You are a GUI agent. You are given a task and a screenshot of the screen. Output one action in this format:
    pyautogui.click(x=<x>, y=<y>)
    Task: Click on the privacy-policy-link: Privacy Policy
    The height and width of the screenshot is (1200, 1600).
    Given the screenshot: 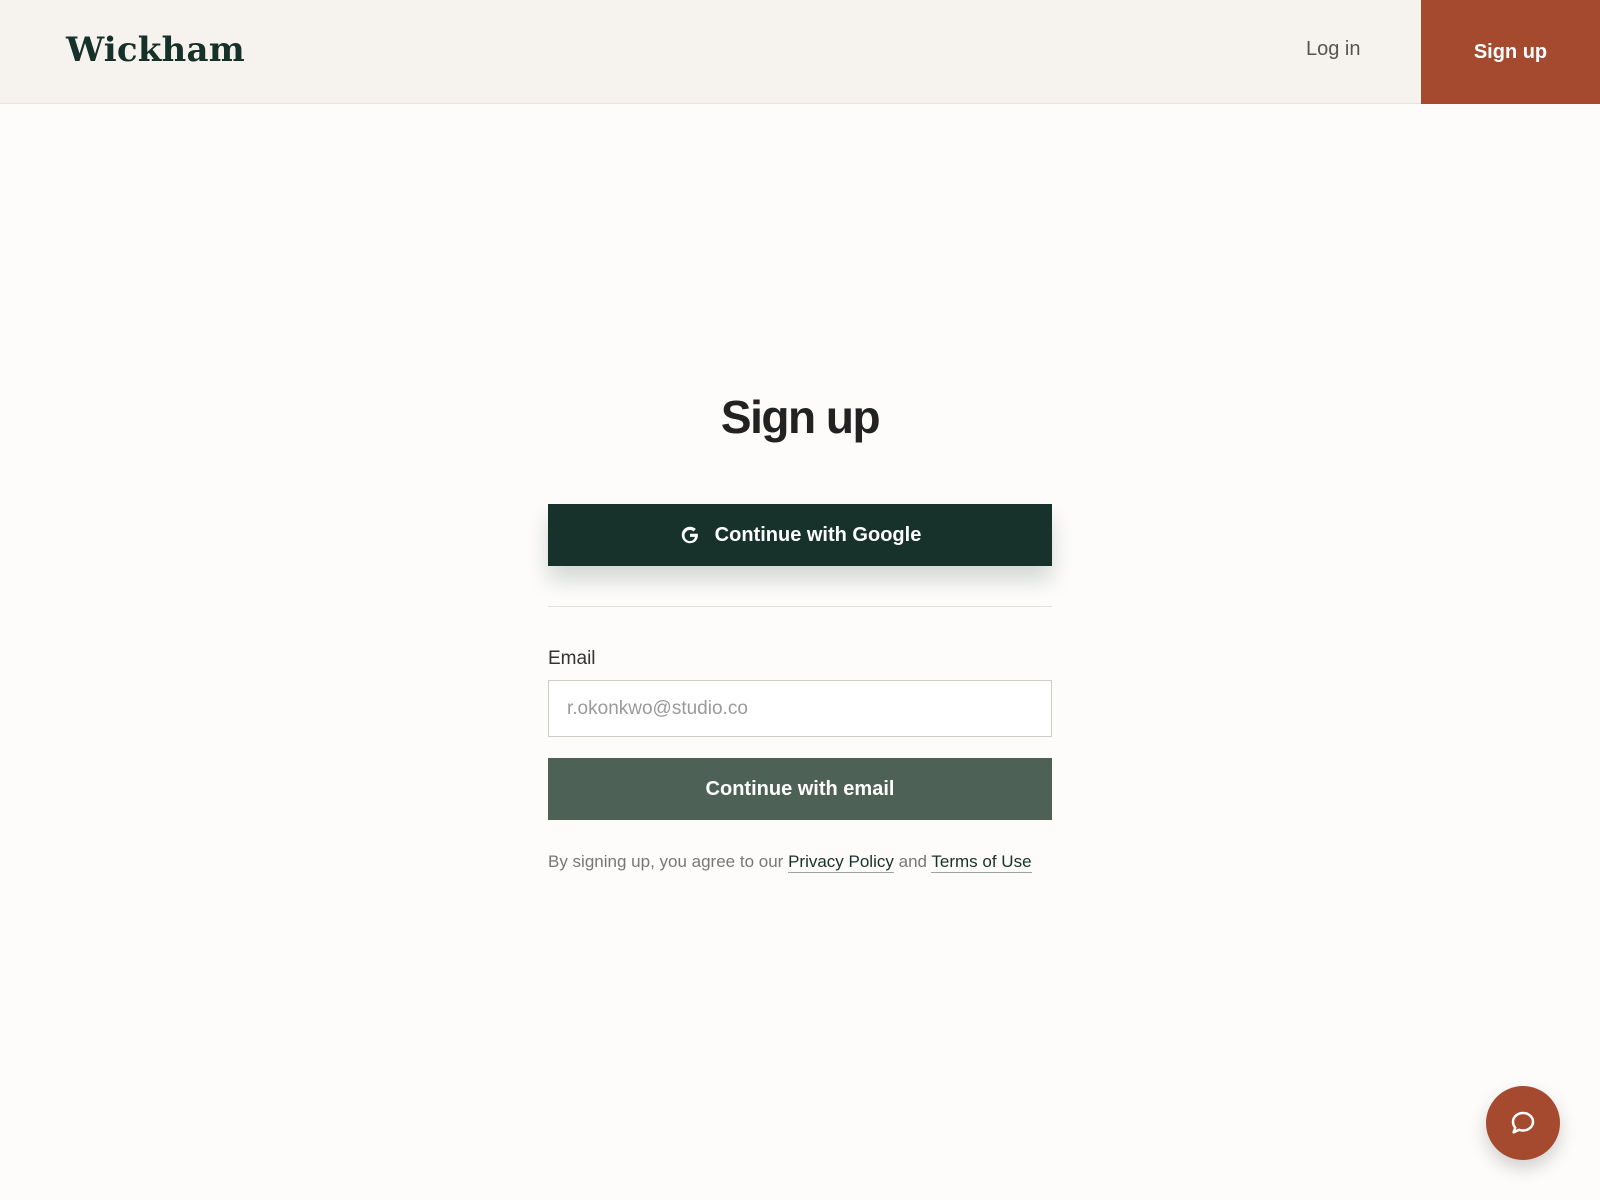 What is the action you would take?
    pyautogui.click(x=841, y=862)
    